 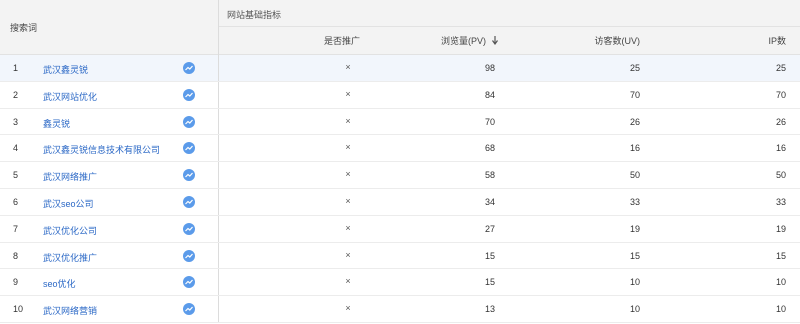 I want to click on keyword-link: 武汉优化公司, so click(x=70, y=230).